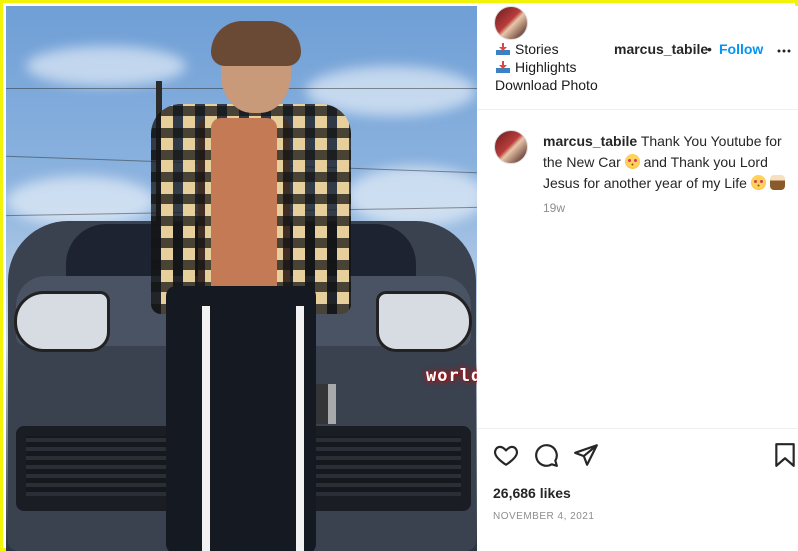 The width and height of the screenshot is (798, 551). What do you see at coordinates (784, 51) in the screenshot?
I see `more-horizontal-icon` at bounding box center [784, 51].